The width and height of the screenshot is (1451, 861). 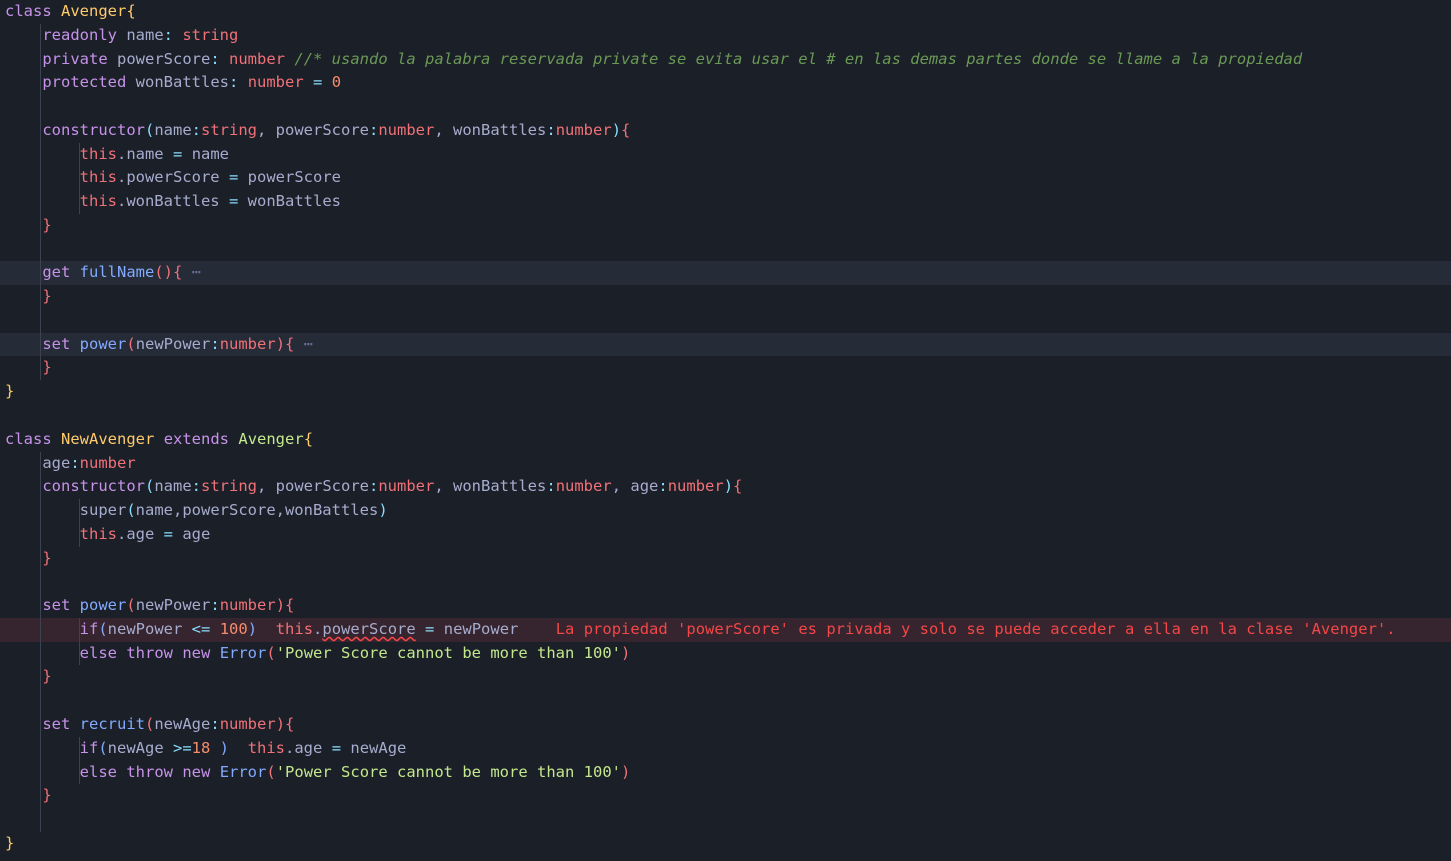 I want to click on code-line-36: }, so click(x=725, y=844).